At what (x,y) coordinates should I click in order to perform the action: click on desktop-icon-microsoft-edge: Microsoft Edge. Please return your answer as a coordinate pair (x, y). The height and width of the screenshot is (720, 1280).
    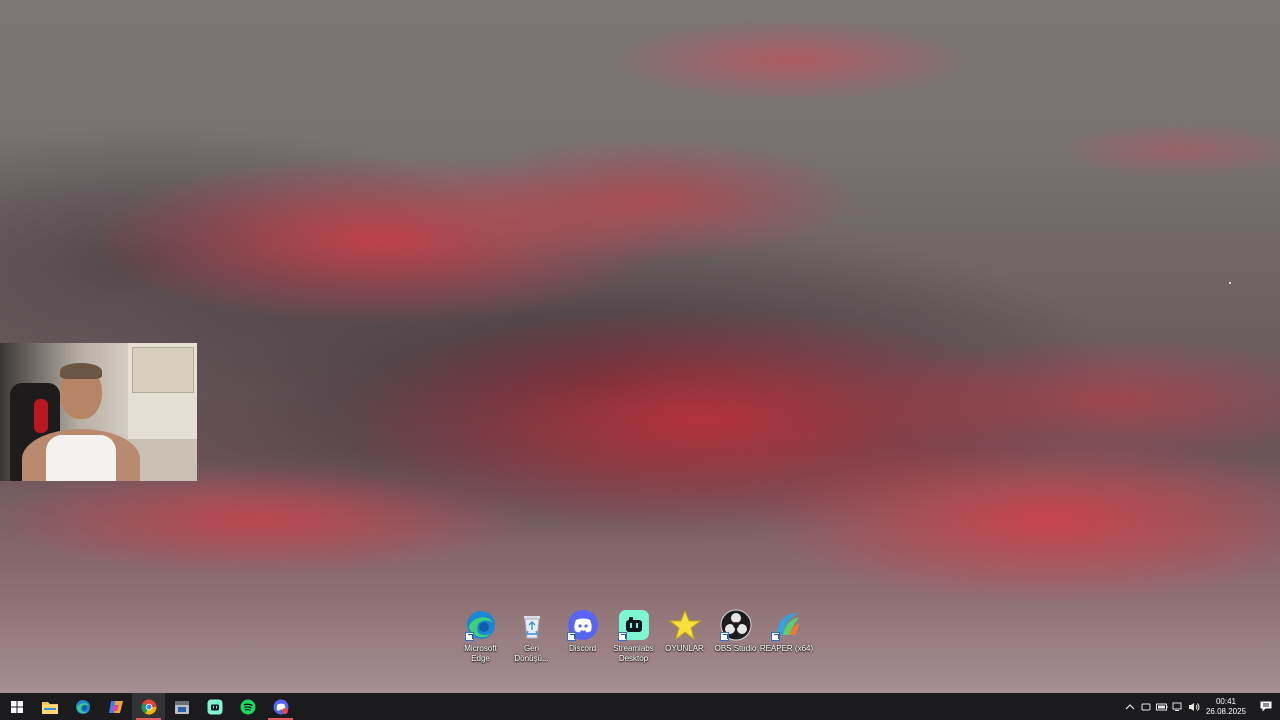
    Looking at the image, I should click on (480, 636).